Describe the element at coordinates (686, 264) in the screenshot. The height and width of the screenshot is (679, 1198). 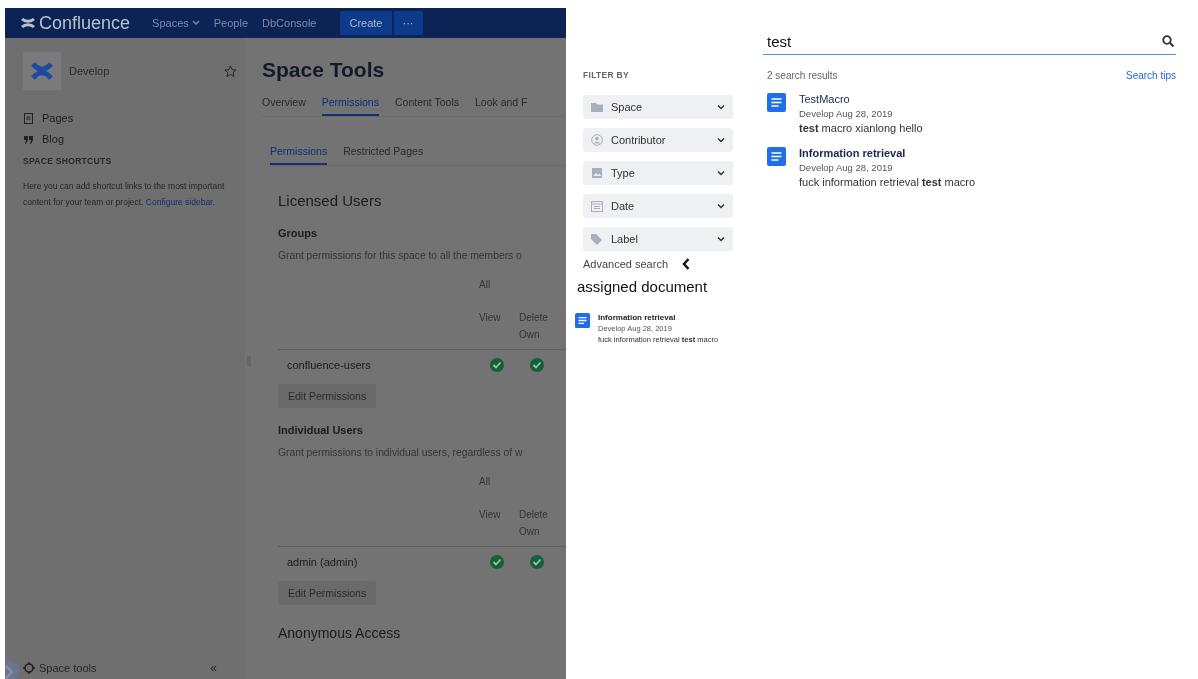
I see `chevron-left-icon` at that location.